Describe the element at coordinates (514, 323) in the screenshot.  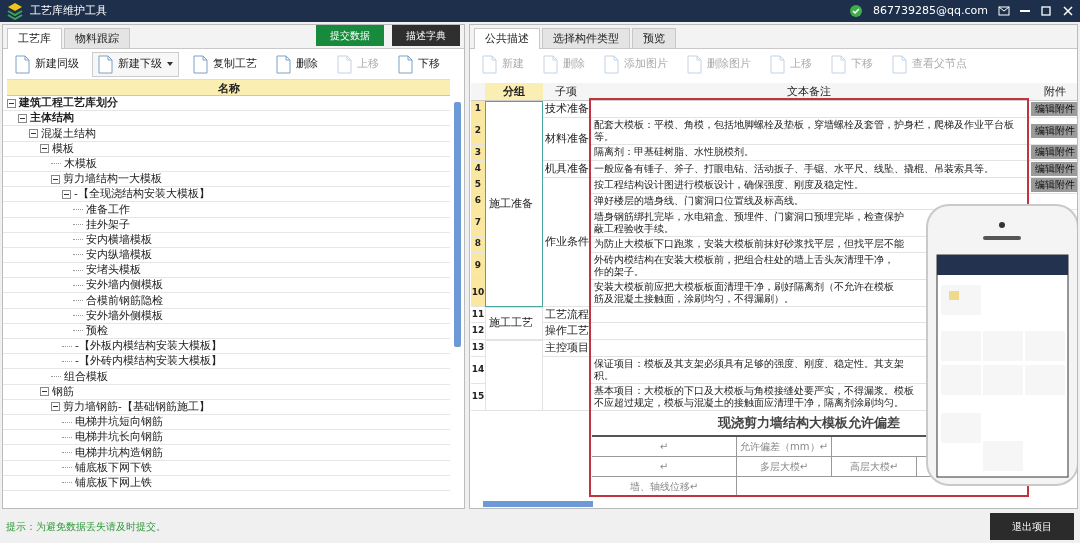
I see `group-cell: 施工工艺` at that location.